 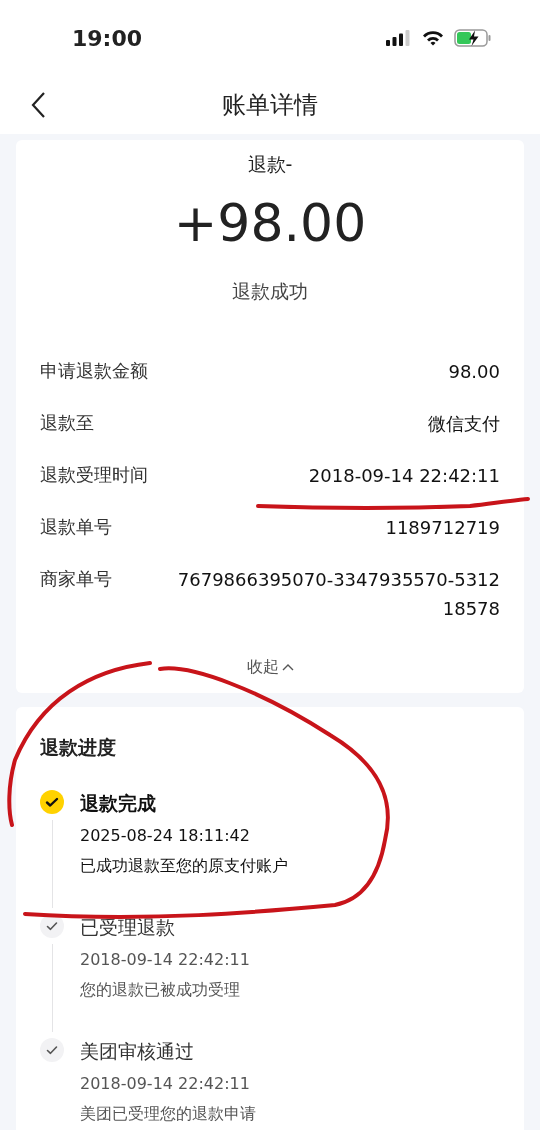 I want to click on step-title: 美团审核通过, so click(x=137, y=1051).